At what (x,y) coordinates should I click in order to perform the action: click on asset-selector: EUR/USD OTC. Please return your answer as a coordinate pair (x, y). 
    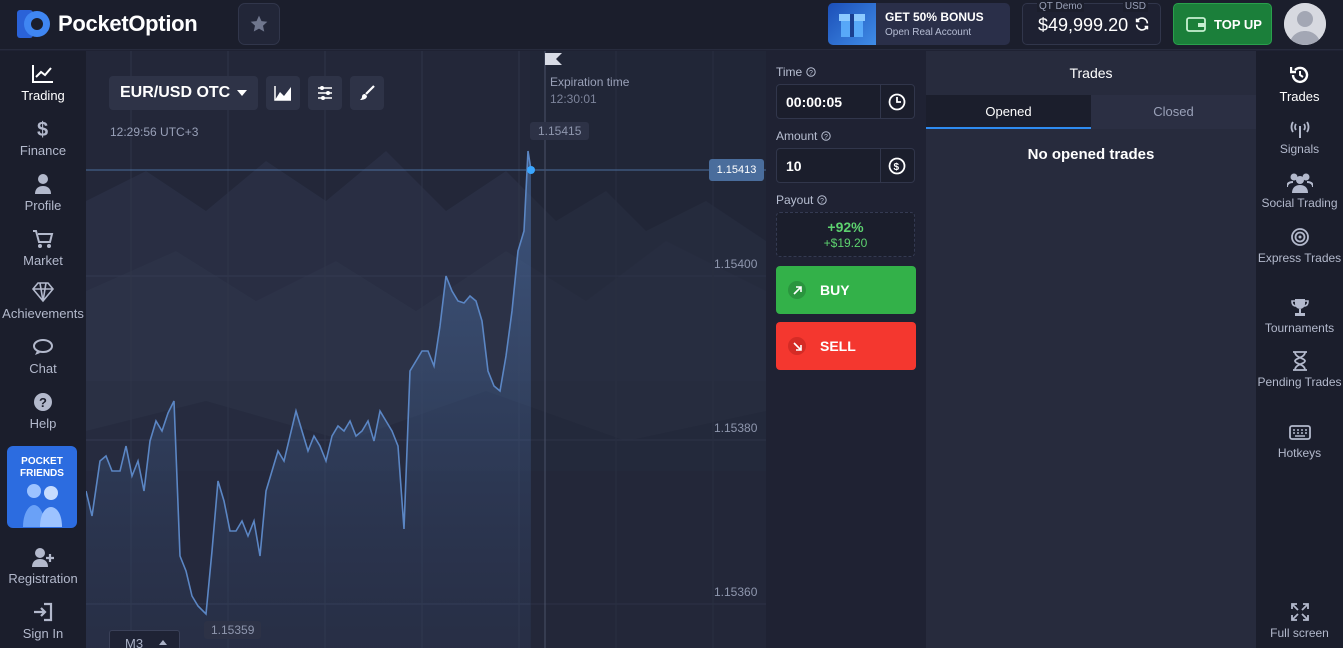
    Looking at the image, I should click on (184, 93).